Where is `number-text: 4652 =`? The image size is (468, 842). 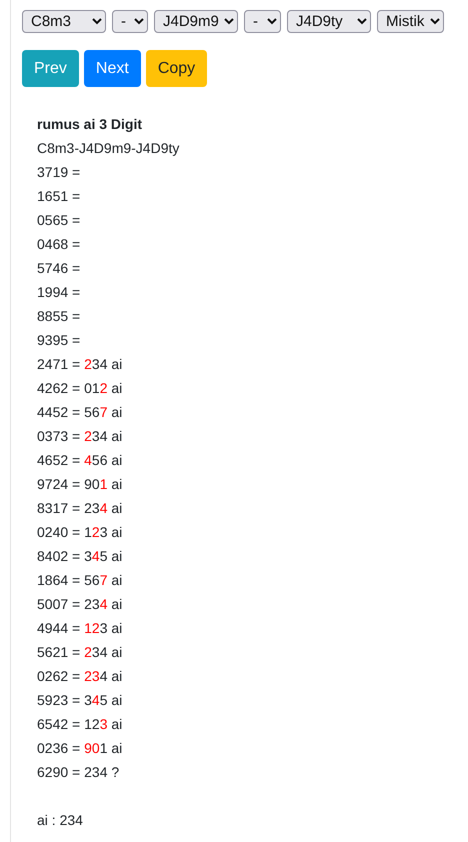 number-text: 4652 = is located at coordinates (58, 460).